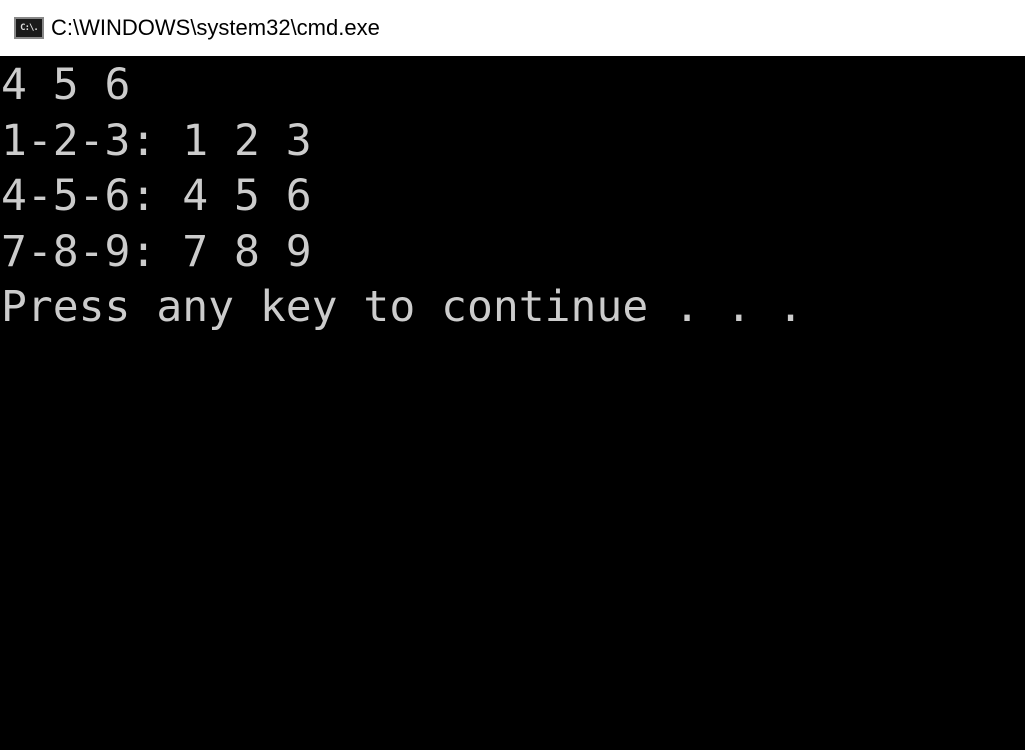 The image size is (1025, 750). What do you see at coordinates (215, 27) in the screenshot?
I see `window-title: C:\WINDOWS\system32\cmd.exe` at bounding box center [215, 27].